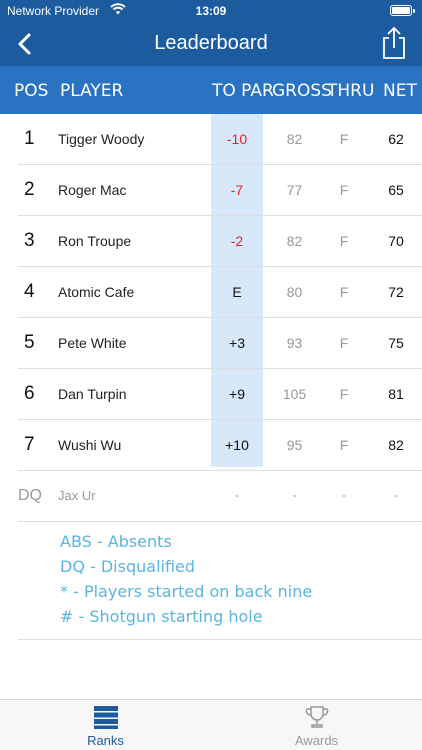 The image size is (422, 750). I want to click on to-par-score: +9, so click(237, 394).